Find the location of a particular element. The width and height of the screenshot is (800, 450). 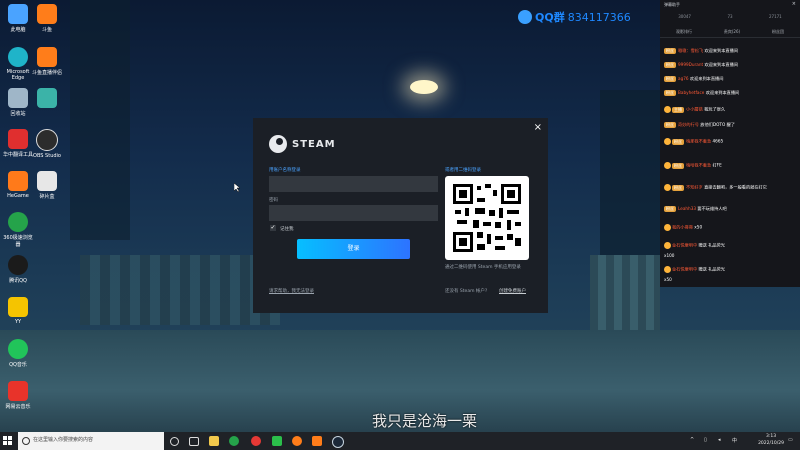

obs-icon is located at coordinates (47, 140).